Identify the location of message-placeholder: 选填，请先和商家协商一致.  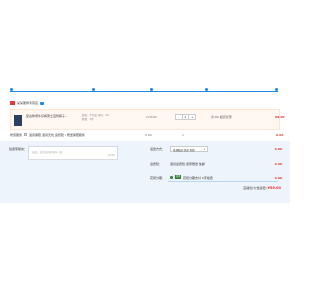
(47, 152).